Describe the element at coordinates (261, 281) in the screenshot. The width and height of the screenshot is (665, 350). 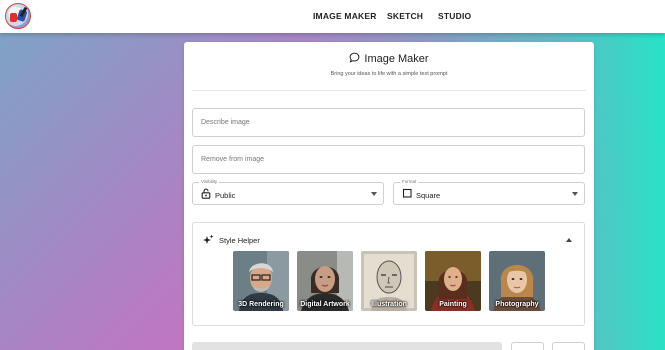
I see `style-option-3d-rendering: 3D Rendering` at that location.